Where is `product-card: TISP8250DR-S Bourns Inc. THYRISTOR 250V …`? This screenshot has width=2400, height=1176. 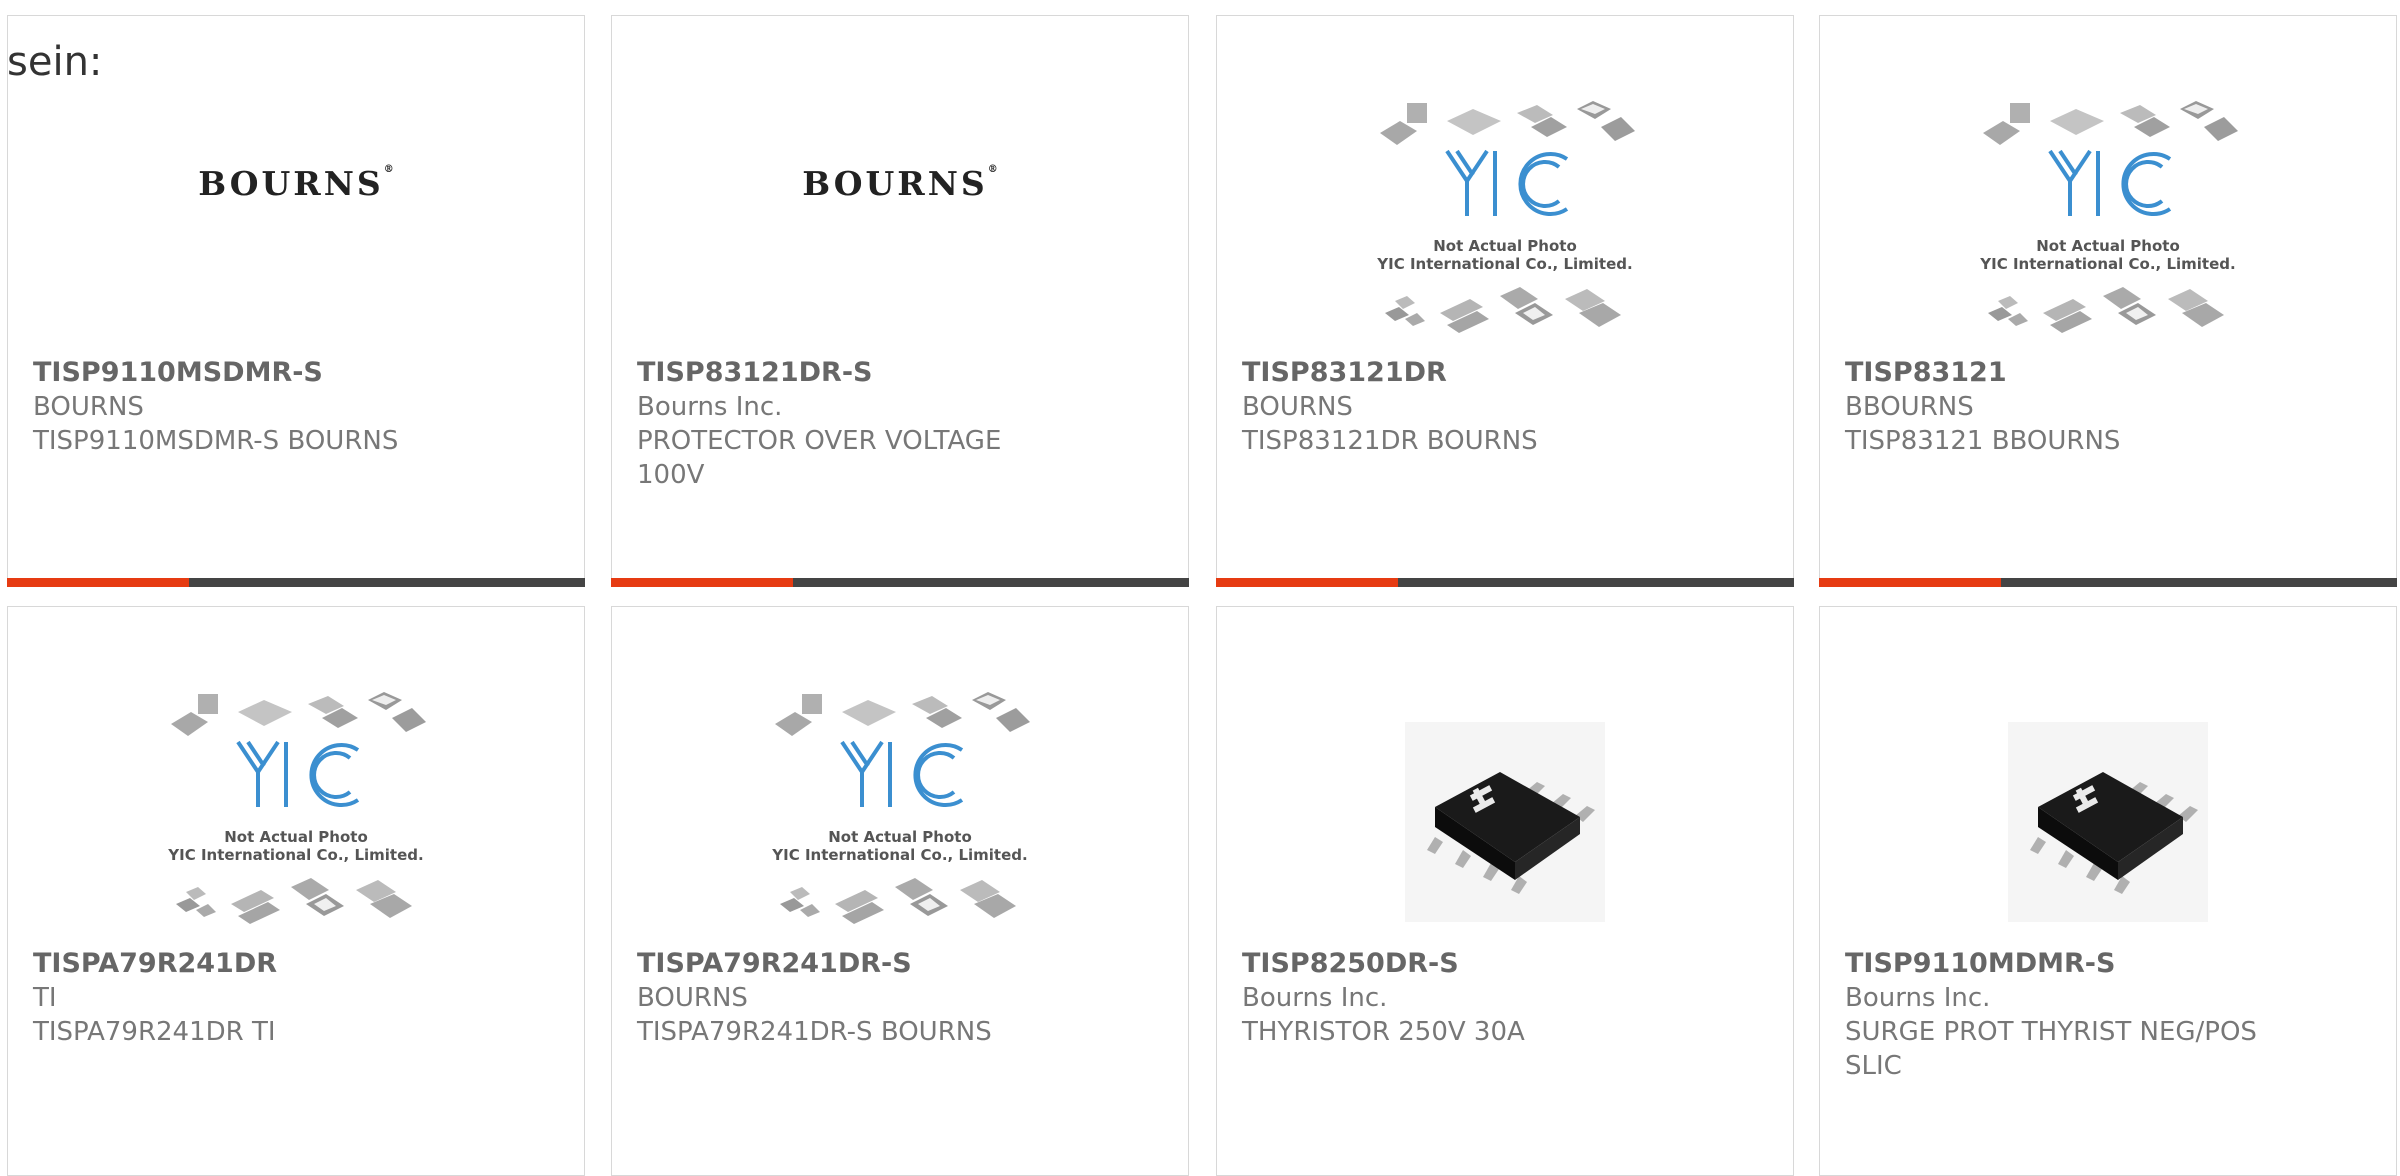
product-card: TISP8250DR-S Bourns Inc. THYRISTOR 250V … is located at coordinates (1505, 891).